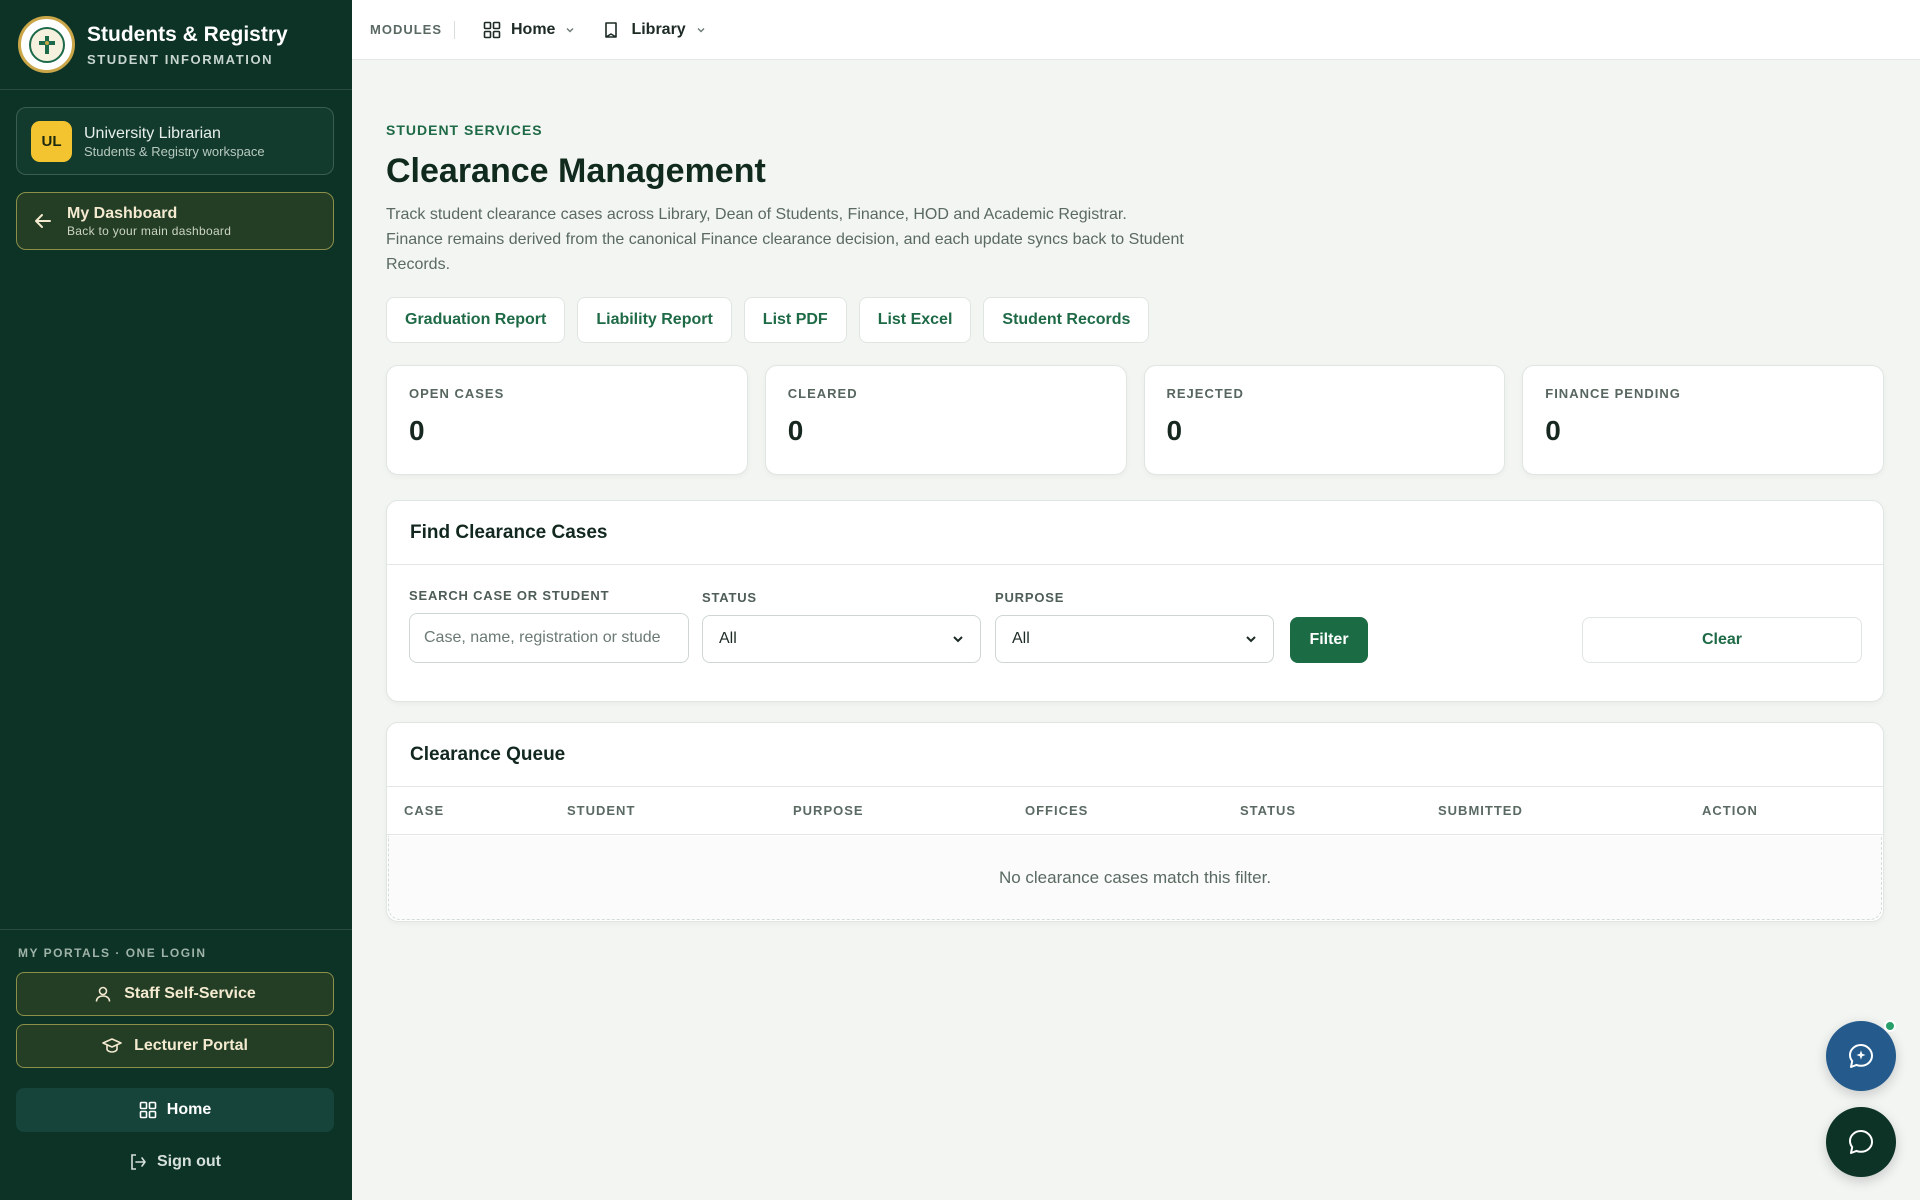  Describe the element at coordinates (174, 151) in the screenshot. I see `user-workspace: Students & Registry workspace` at that location.